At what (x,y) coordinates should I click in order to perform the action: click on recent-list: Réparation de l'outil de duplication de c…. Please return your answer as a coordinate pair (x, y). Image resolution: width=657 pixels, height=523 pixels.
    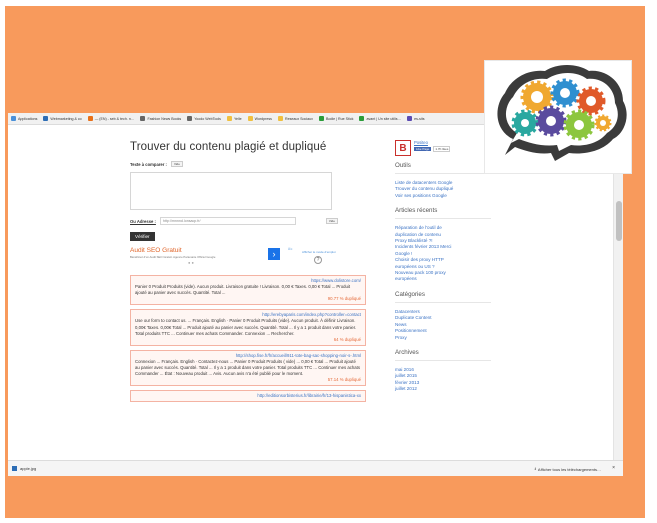
    Looking at the image, I should click on (443, 254).